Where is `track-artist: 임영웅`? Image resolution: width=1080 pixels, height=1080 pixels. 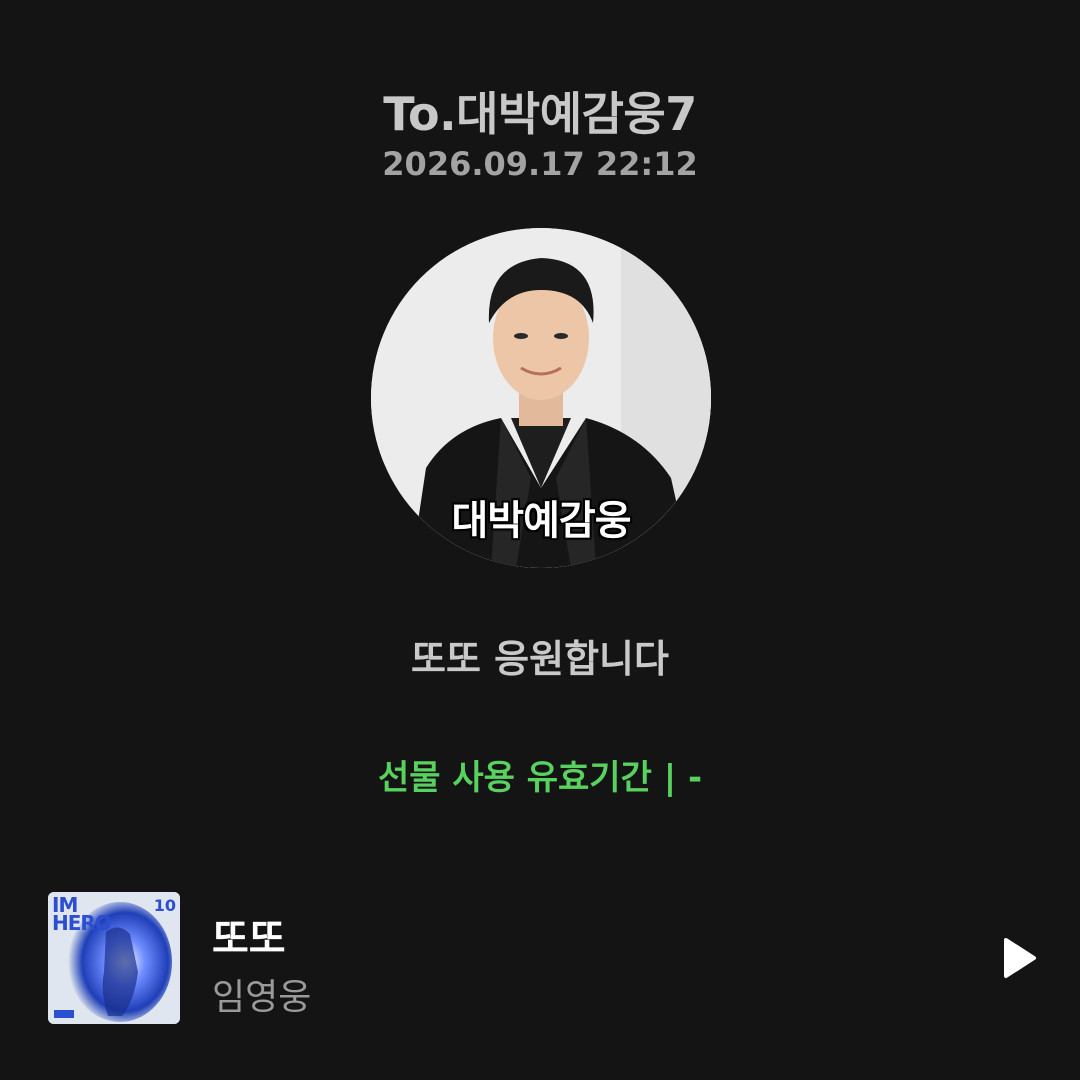
track-artist: 임영웅 is located at coordinates (262, 997).